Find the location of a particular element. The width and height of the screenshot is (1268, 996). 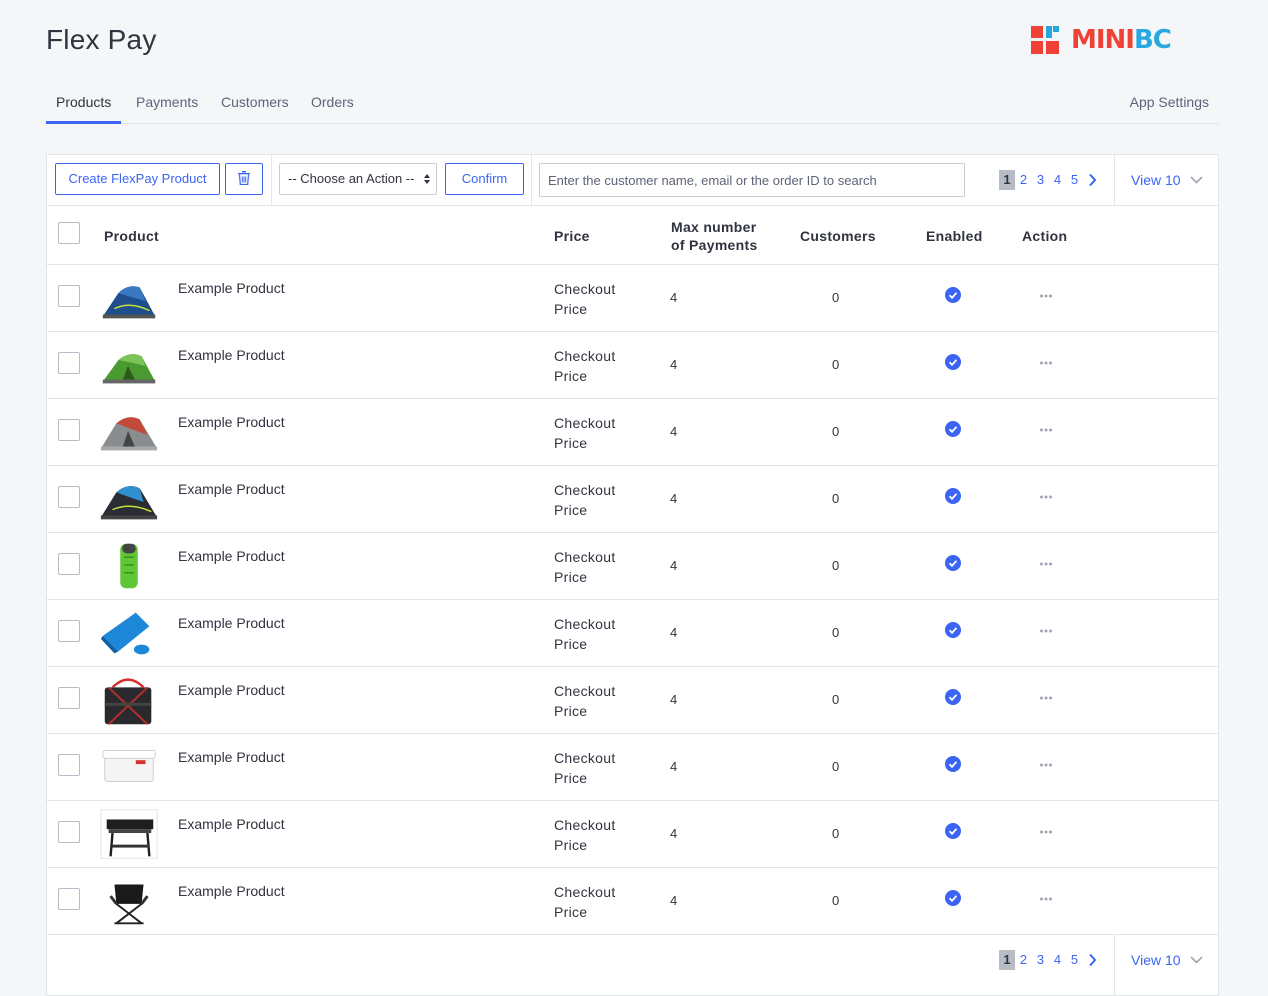

tab-orders: Orders is located at coordinates (332, 103).